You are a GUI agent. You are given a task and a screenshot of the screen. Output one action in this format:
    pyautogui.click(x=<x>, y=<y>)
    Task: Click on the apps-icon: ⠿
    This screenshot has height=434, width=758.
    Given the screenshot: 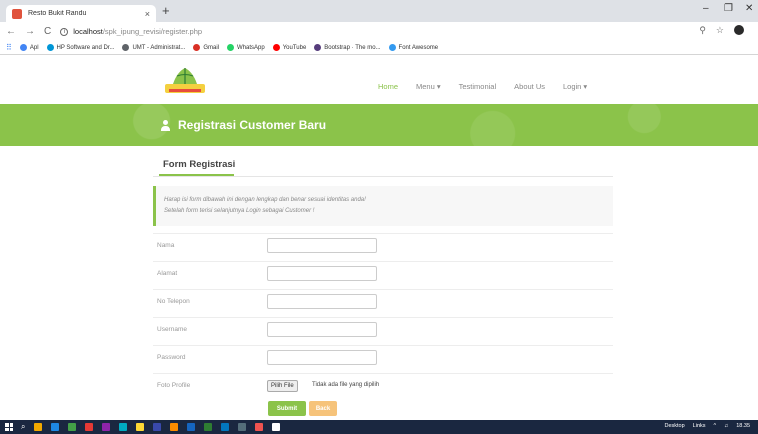 What is the action you would take?
    pyautogui.click(x=9, y=47)
    